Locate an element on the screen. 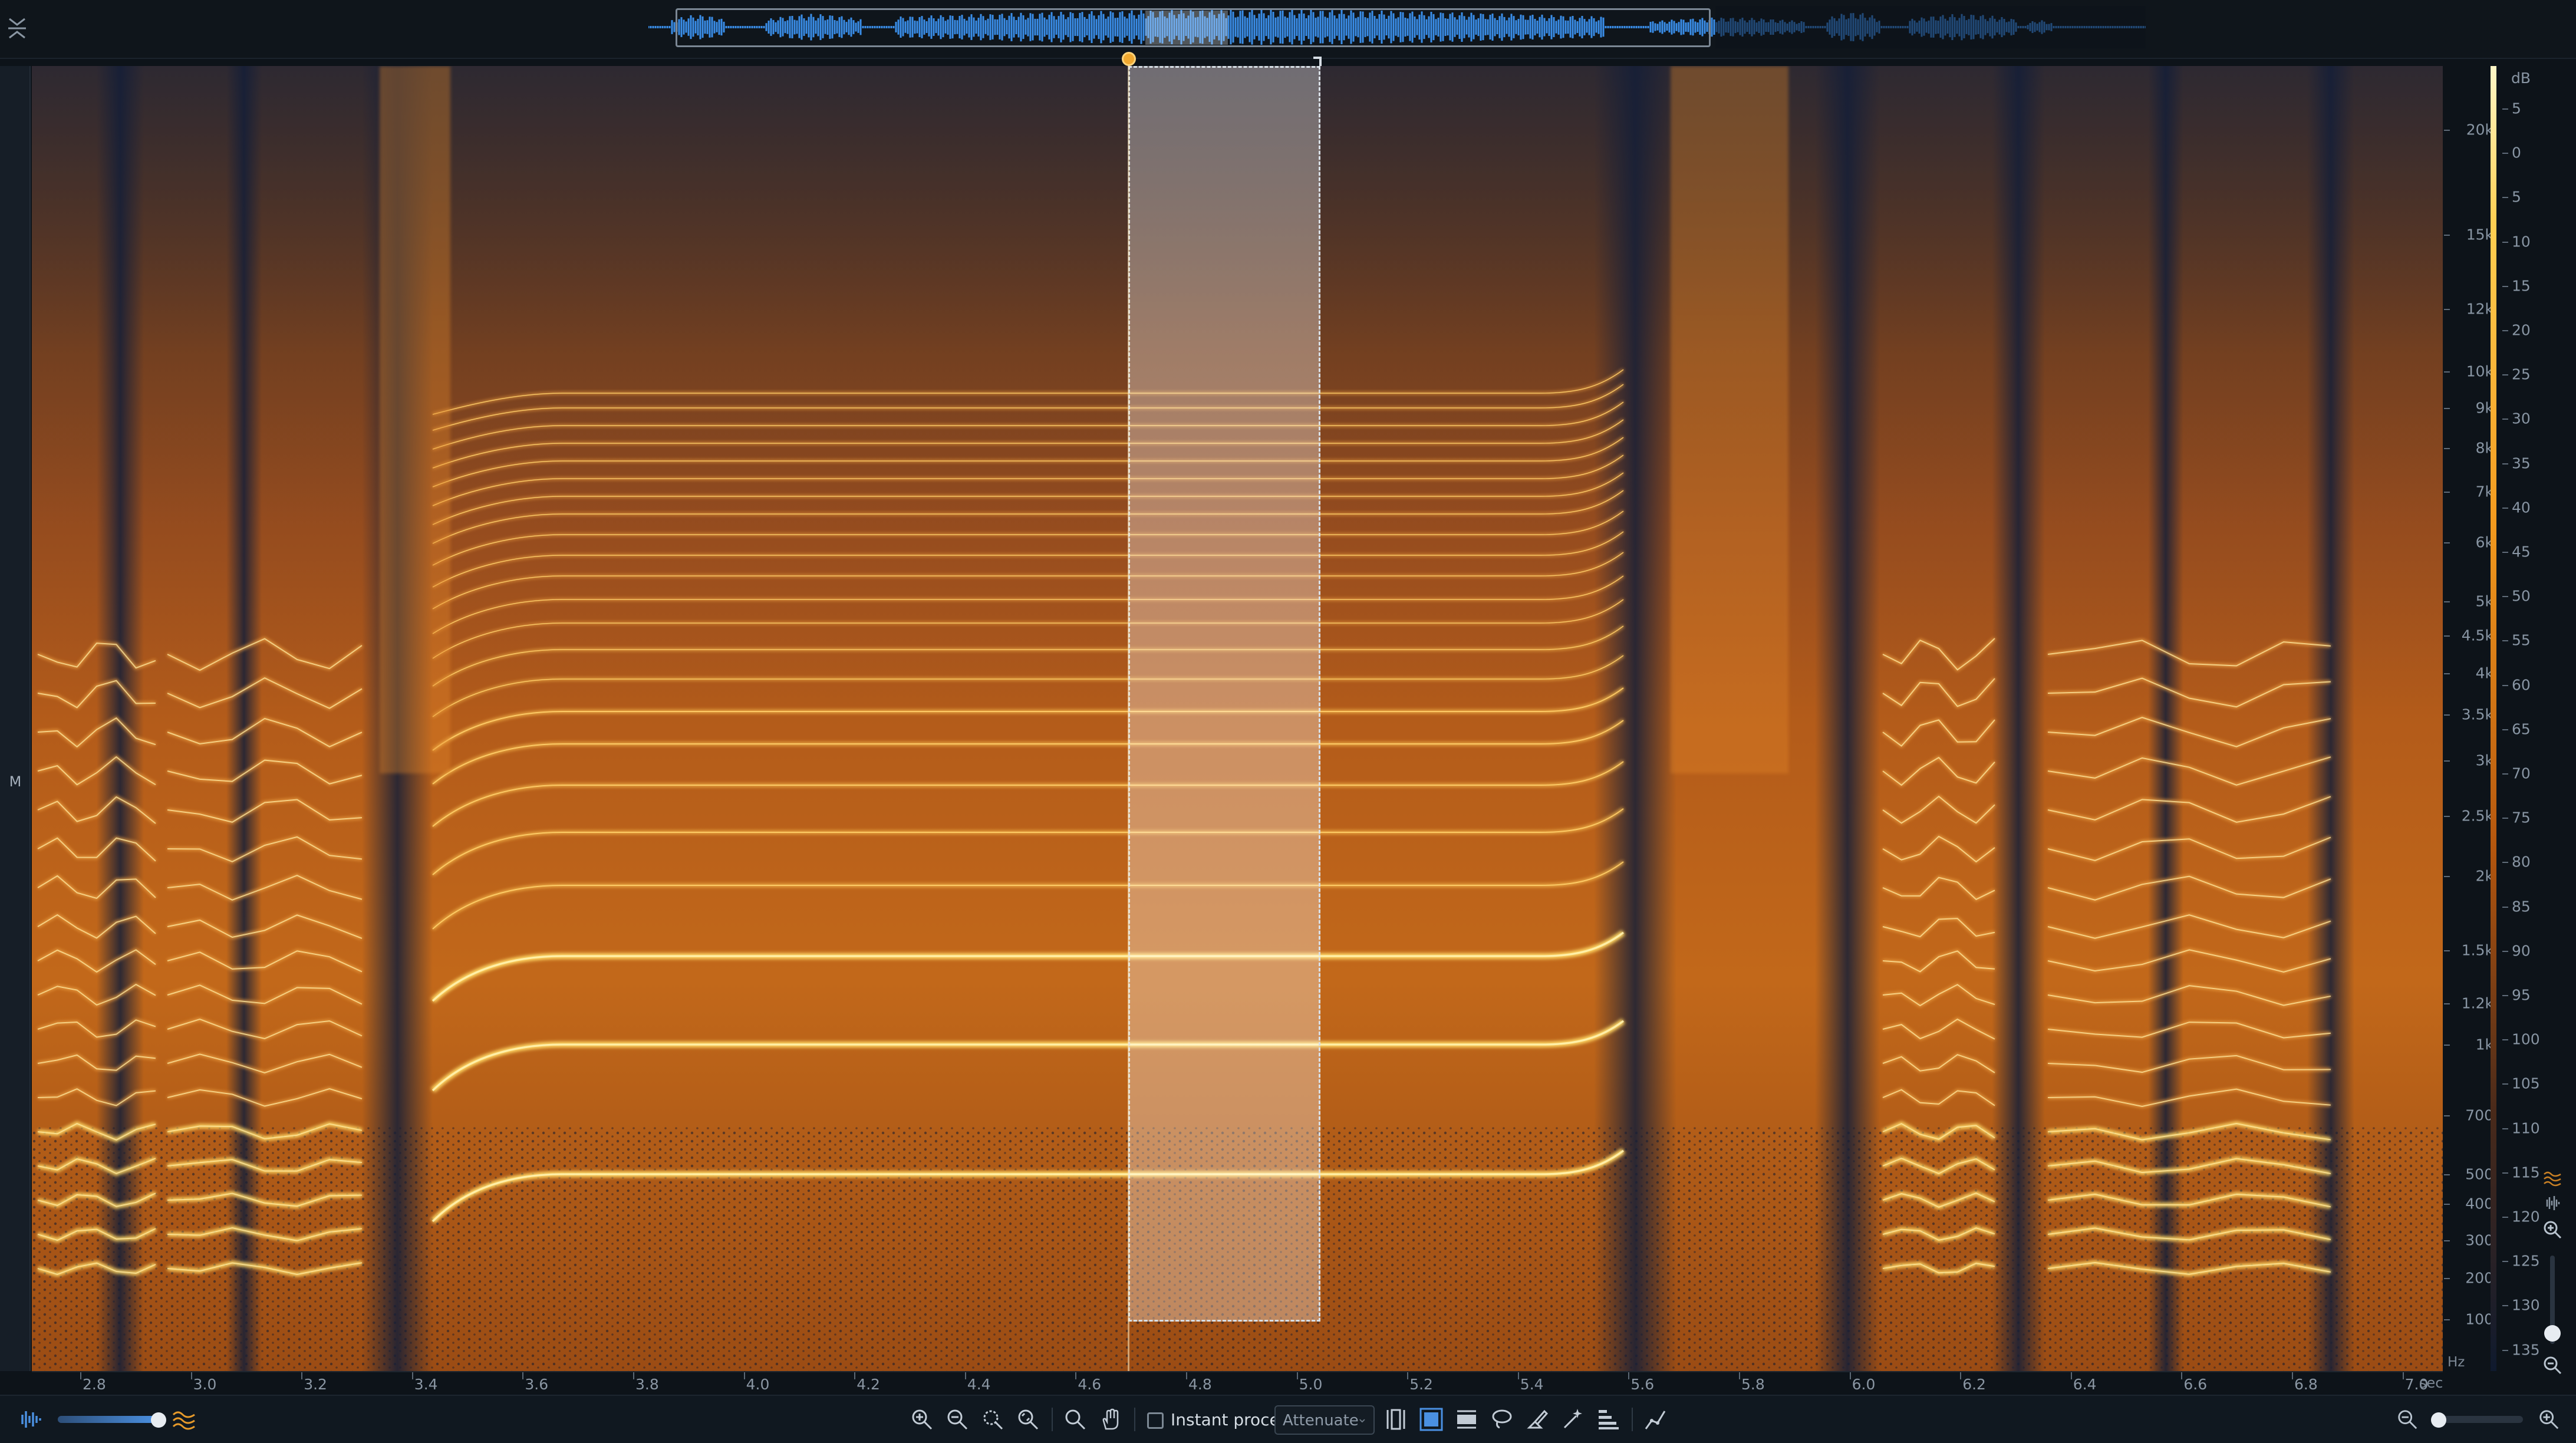  frequency-selection-icon is located at coordinates (1466, 1420).